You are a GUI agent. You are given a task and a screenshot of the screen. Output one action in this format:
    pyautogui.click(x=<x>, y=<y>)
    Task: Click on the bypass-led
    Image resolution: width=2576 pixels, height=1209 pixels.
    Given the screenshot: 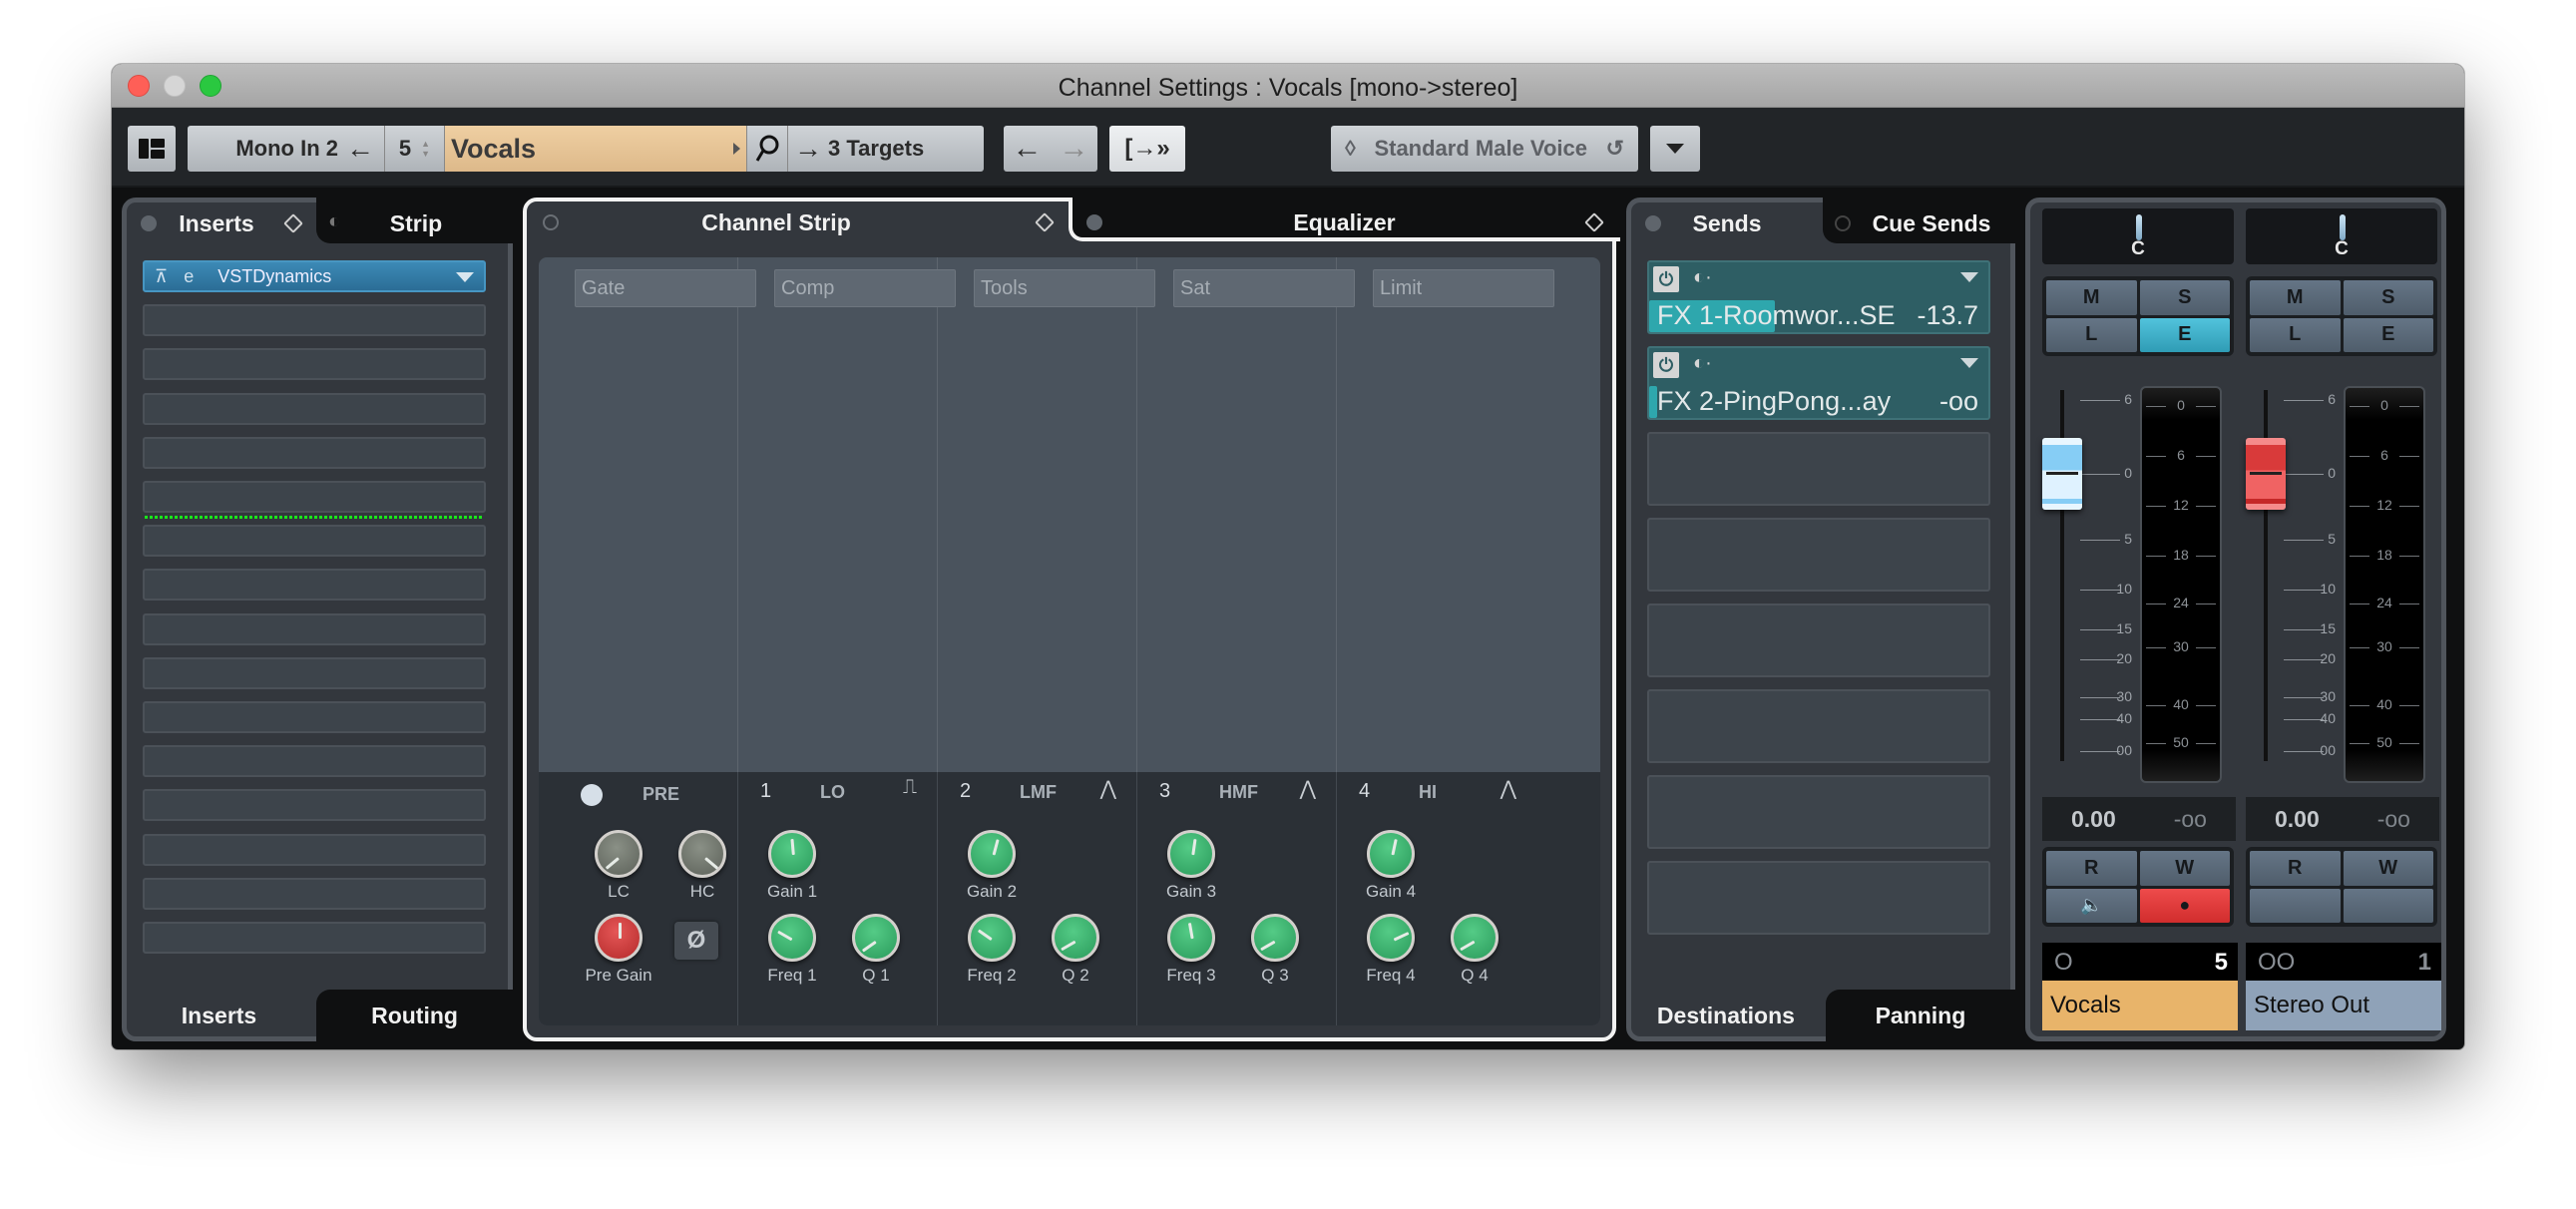 What is the action you would take?
    pyautogui.click(x=149, y=223)
    